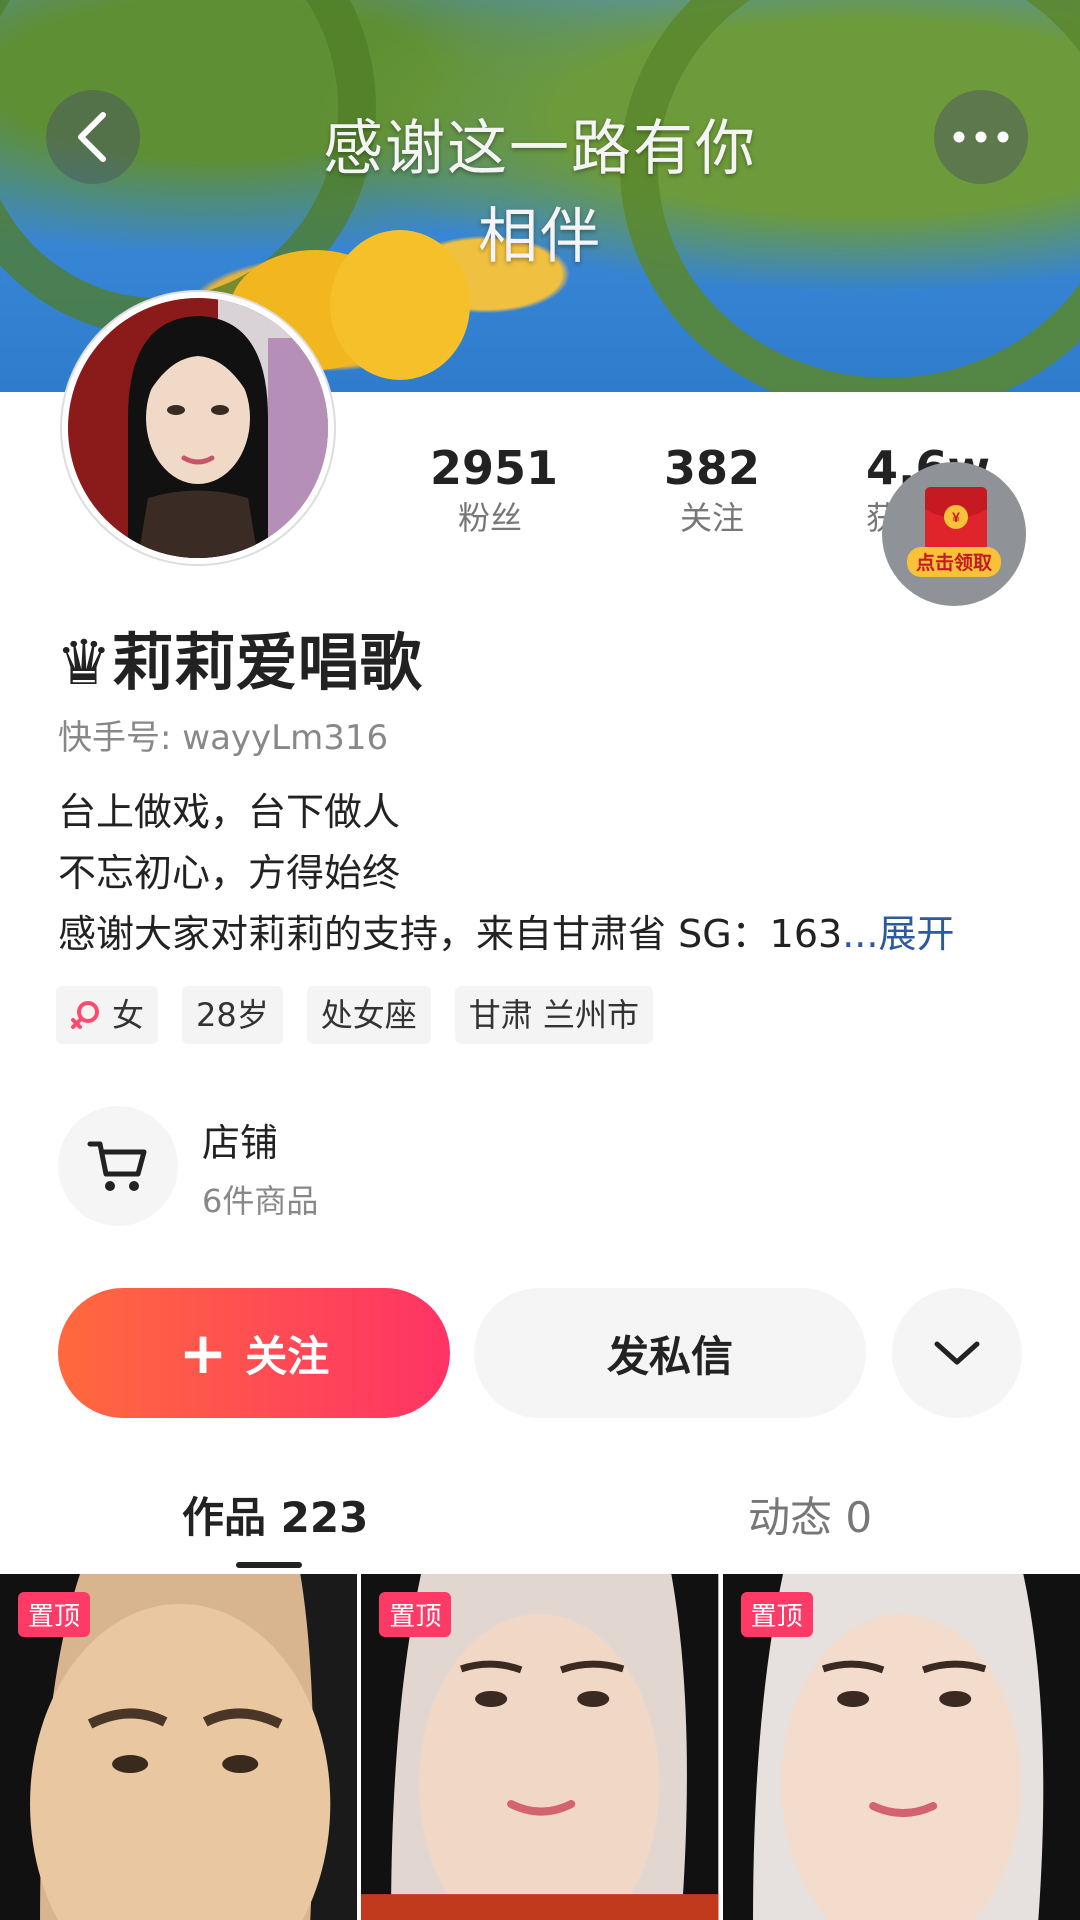 The image size is (1080, 1920). What do you see at coordinates (540, 193) in the screenshot?
I see `banner-text: 感谢这一路有你 相伴` at bounding box center [540, 193].